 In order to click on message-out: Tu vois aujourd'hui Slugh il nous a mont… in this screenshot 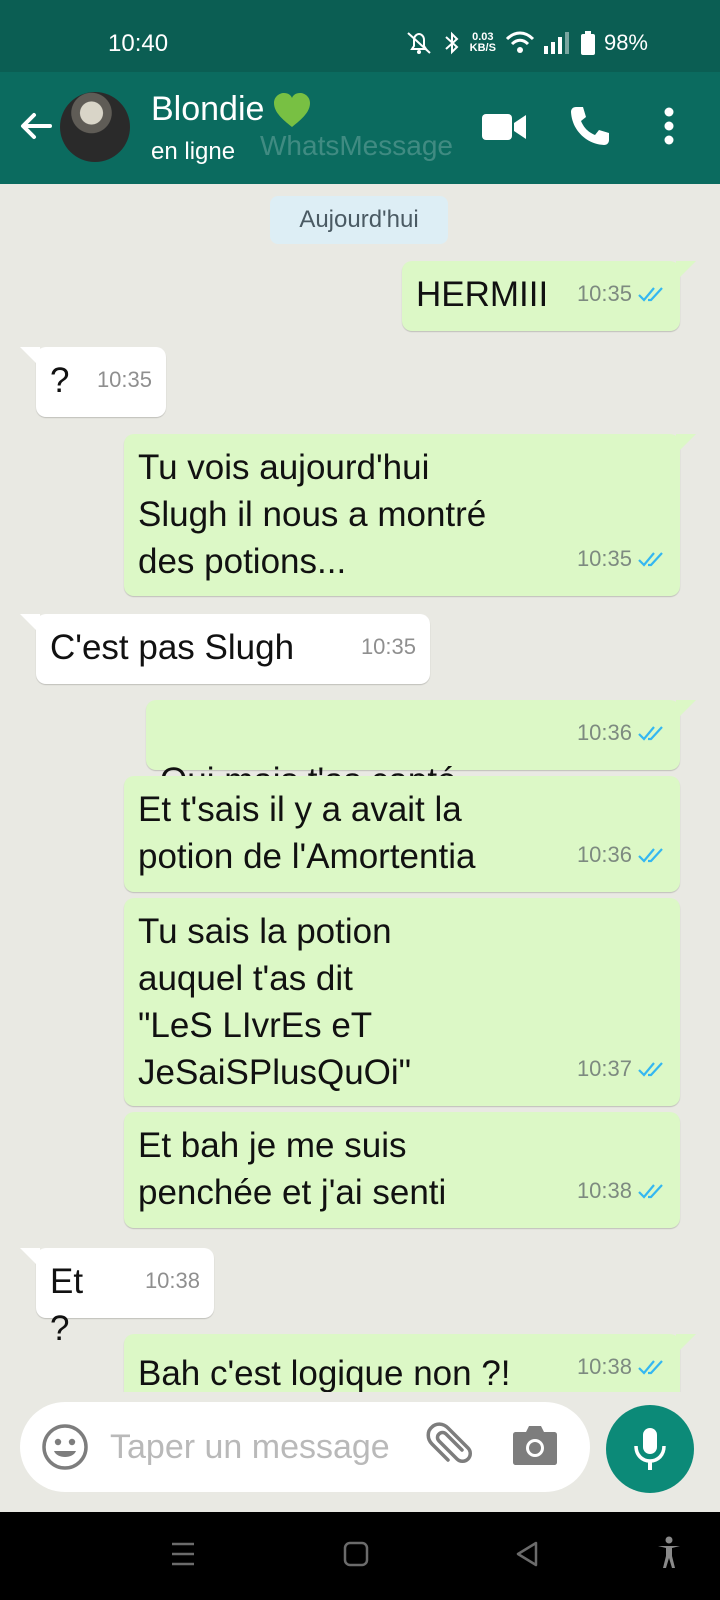, I will do `click(410, 515)`.